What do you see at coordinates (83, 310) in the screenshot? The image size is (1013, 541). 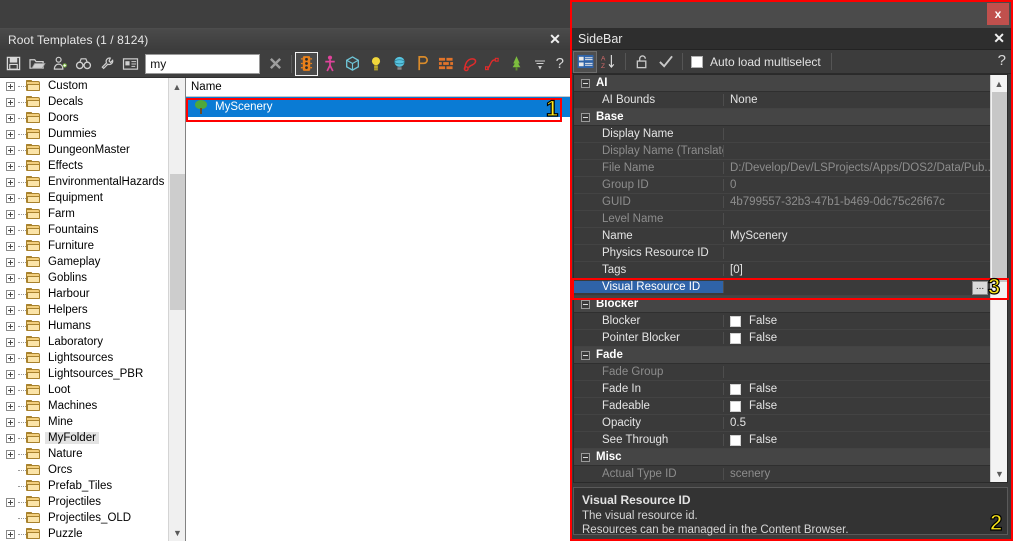 I see `tree-item-helpers: Helpers` at bounding box center [83, 310].